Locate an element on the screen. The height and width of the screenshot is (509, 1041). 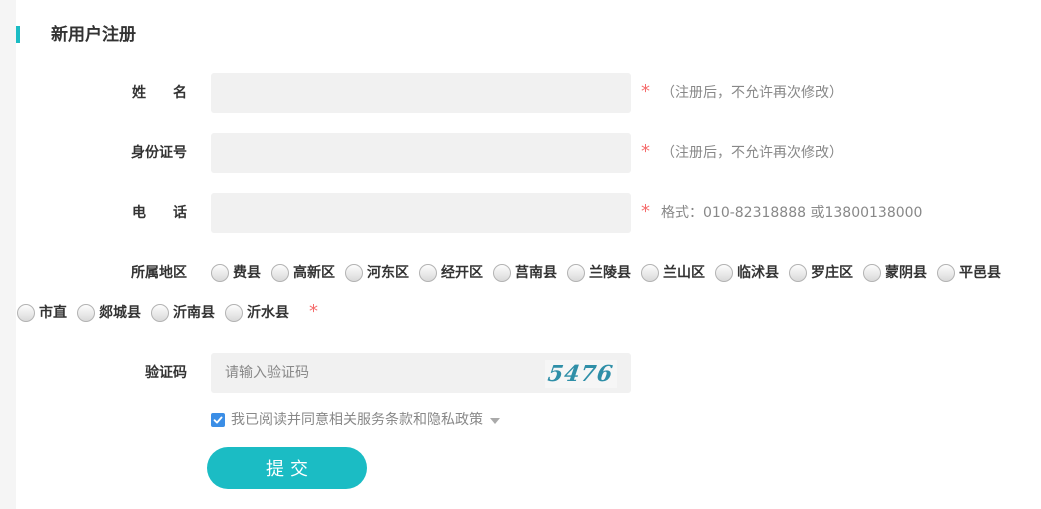
region-option-tanchengxian: 郯城县 is located at coordinates (109, 313).